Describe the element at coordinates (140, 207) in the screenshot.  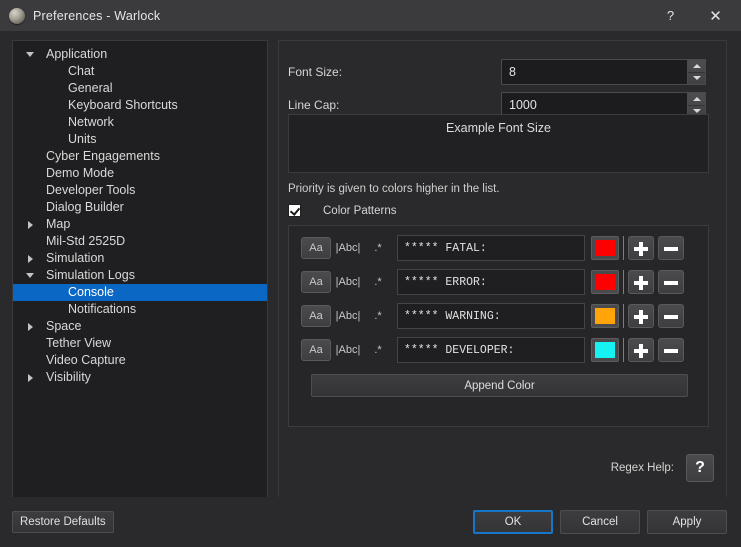
I see `sidebar-item-dialog-builder: Dialog Builder` at that location.